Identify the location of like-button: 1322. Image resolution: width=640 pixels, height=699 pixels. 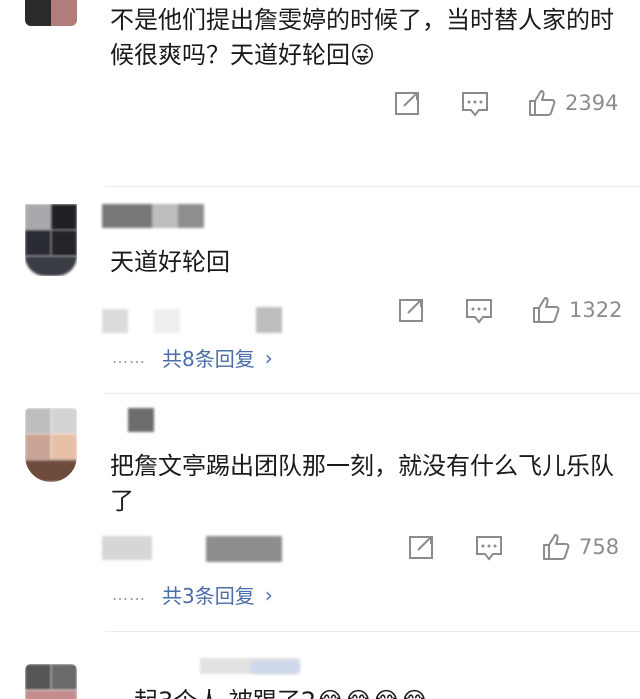
(576, 310).